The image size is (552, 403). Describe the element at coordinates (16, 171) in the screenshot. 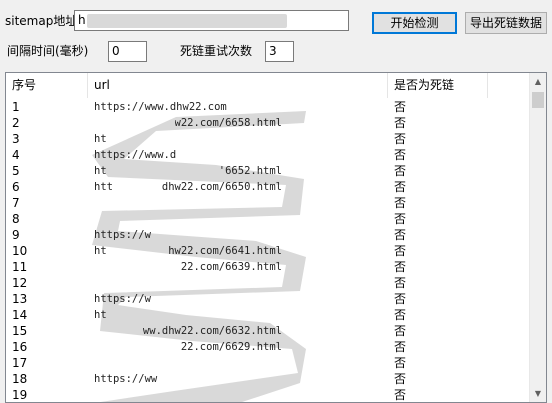

I see `row-index: 5` at that location.